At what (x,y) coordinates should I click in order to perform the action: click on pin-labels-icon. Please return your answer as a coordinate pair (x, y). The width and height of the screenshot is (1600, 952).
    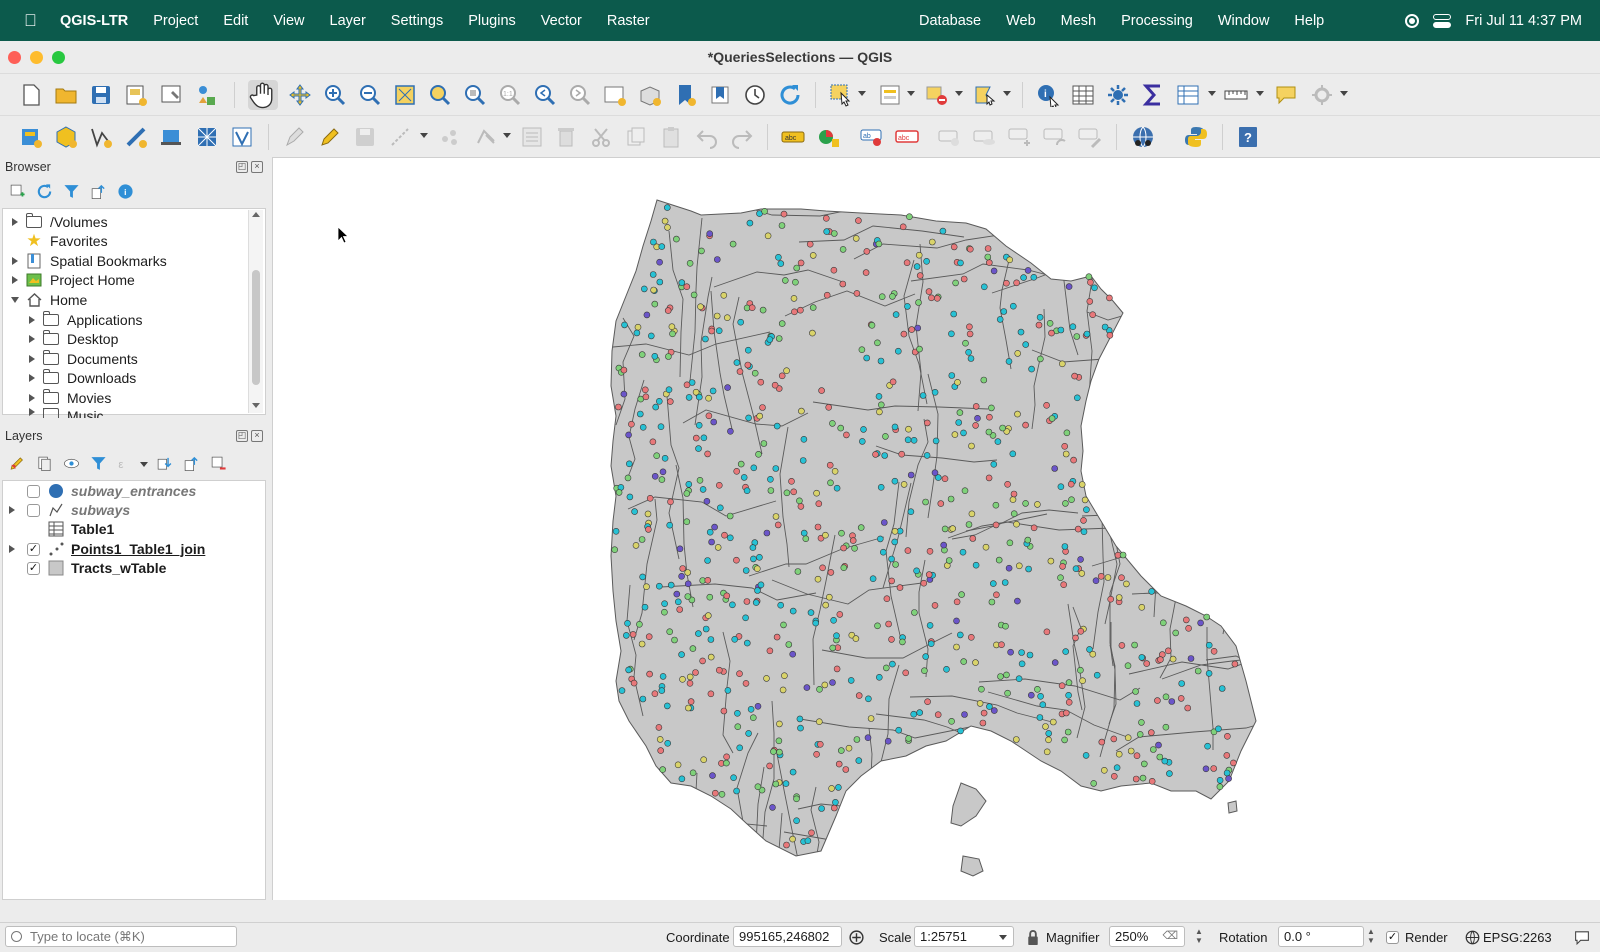
    Looking at the image, I should click on (950, 137).